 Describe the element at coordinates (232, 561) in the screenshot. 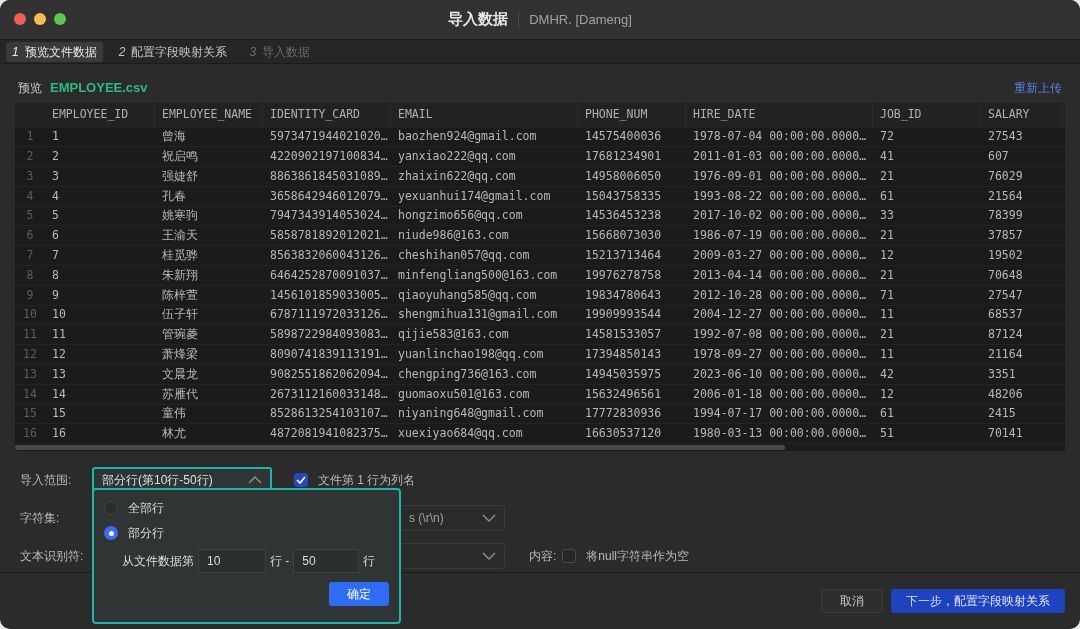

I see `from-row-field: 10` at that location.